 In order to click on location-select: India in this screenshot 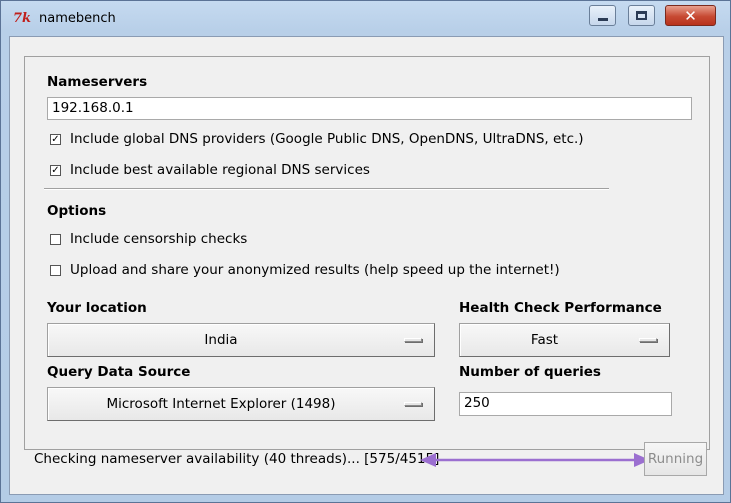, I will do `click(241, 340)`.